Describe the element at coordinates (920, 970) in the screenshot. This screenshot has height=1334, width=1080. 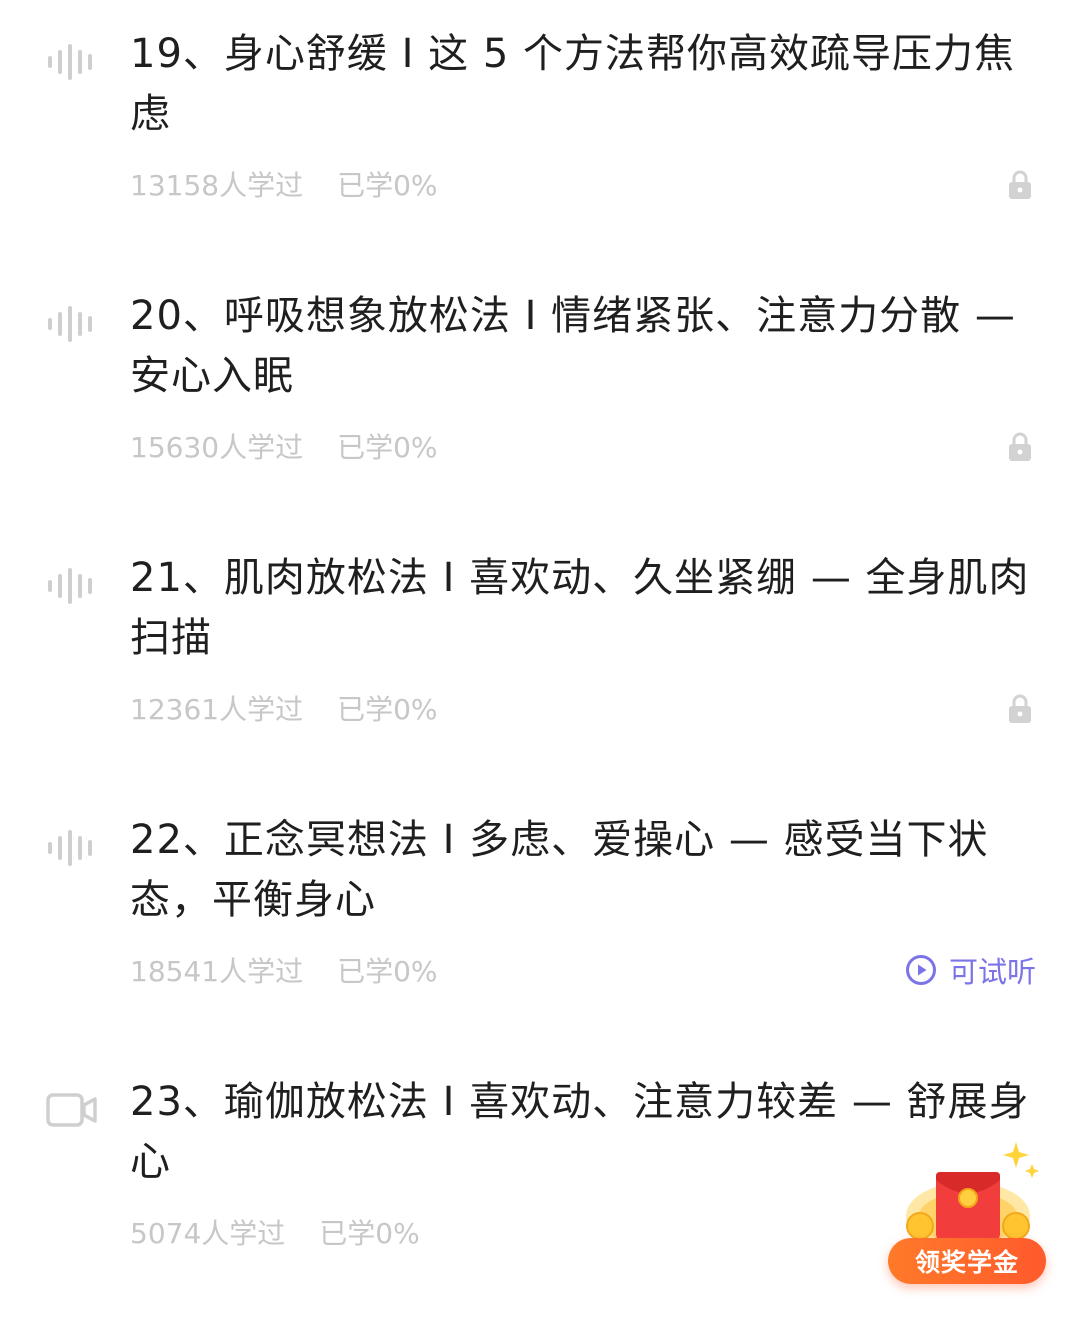
I see `play-circle-icon` at that location.